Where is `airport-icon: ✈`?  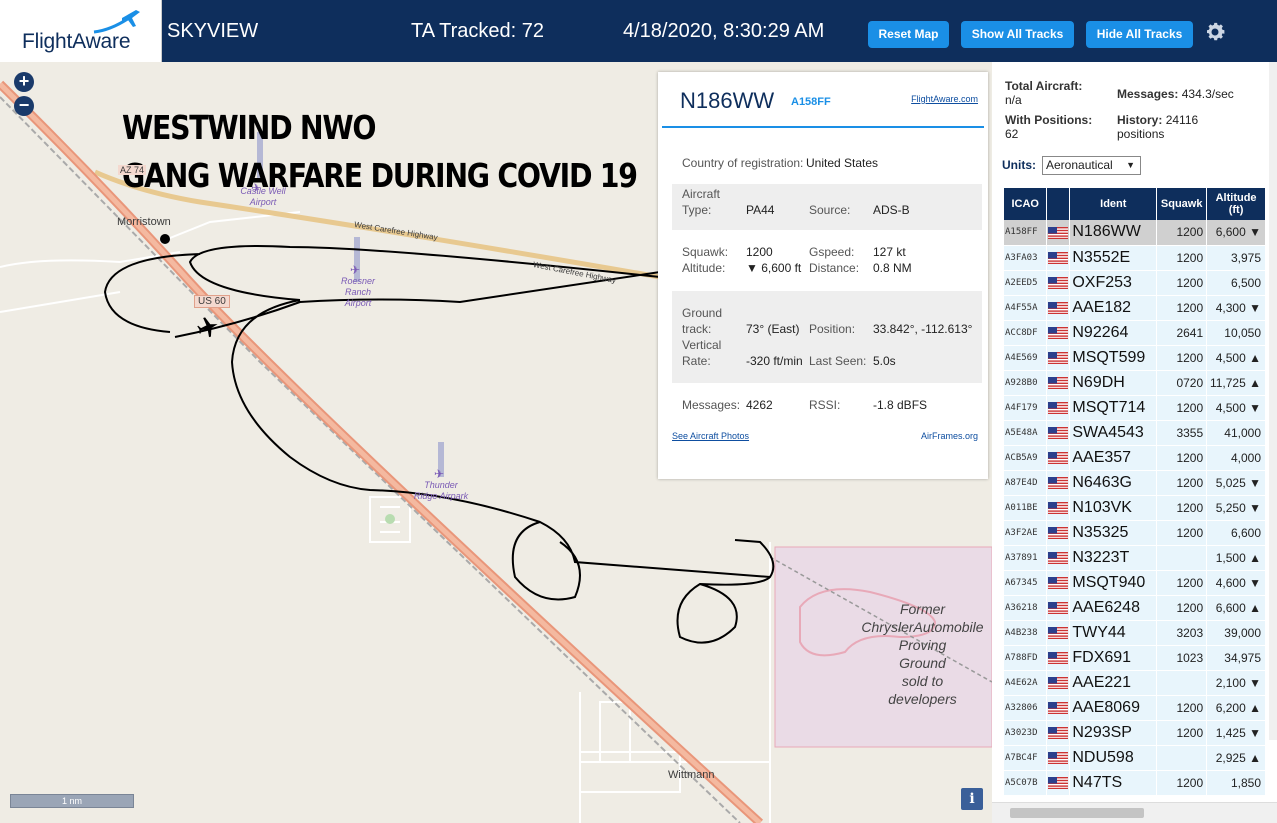
airport-icon: ✈ is located at coordinates (355, 270).